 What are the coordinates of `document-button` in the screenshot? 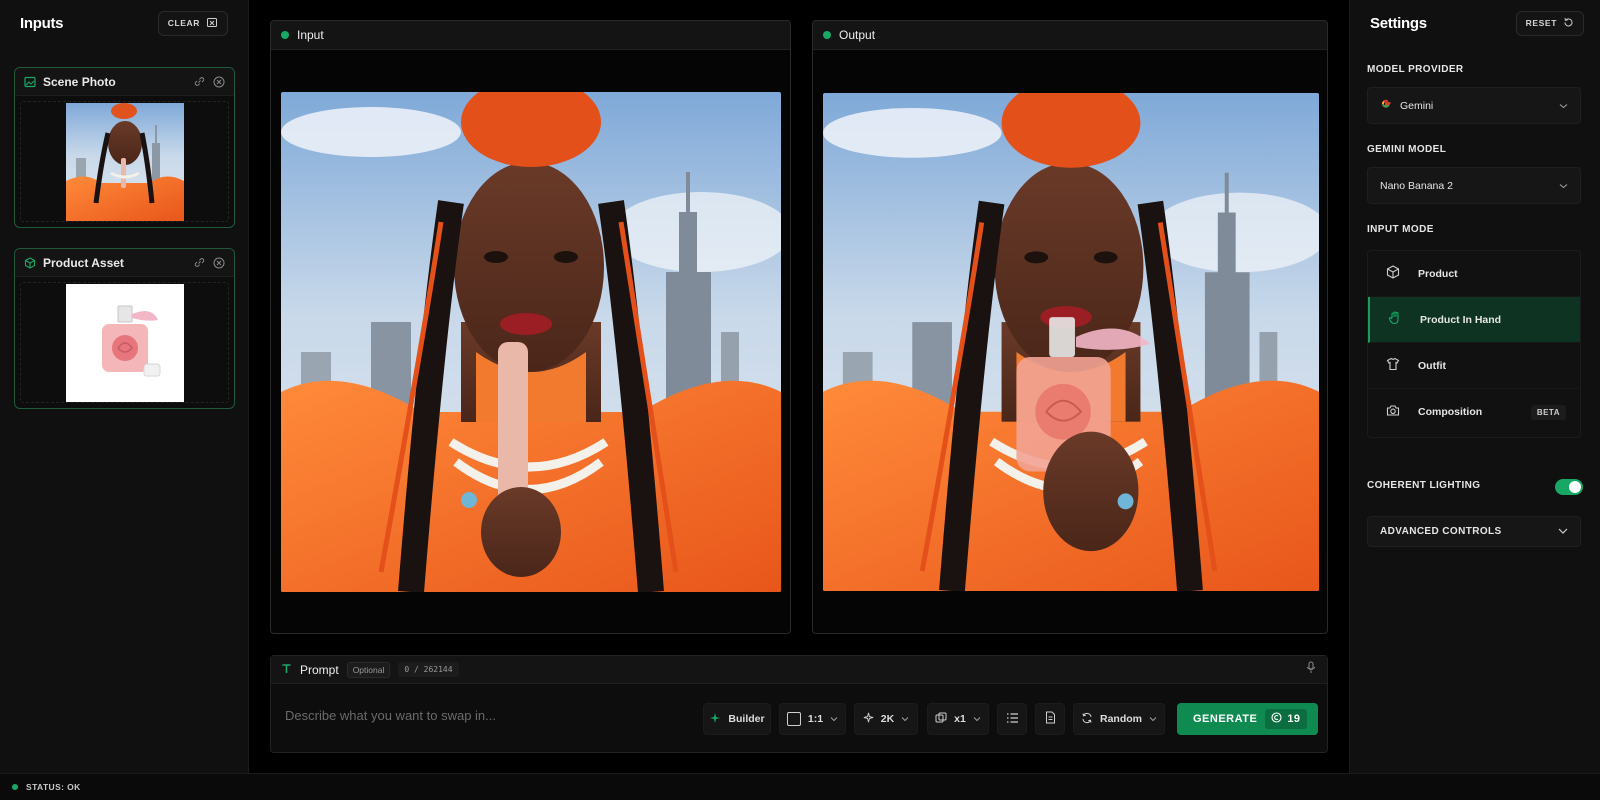 It's located at (1050, 719).